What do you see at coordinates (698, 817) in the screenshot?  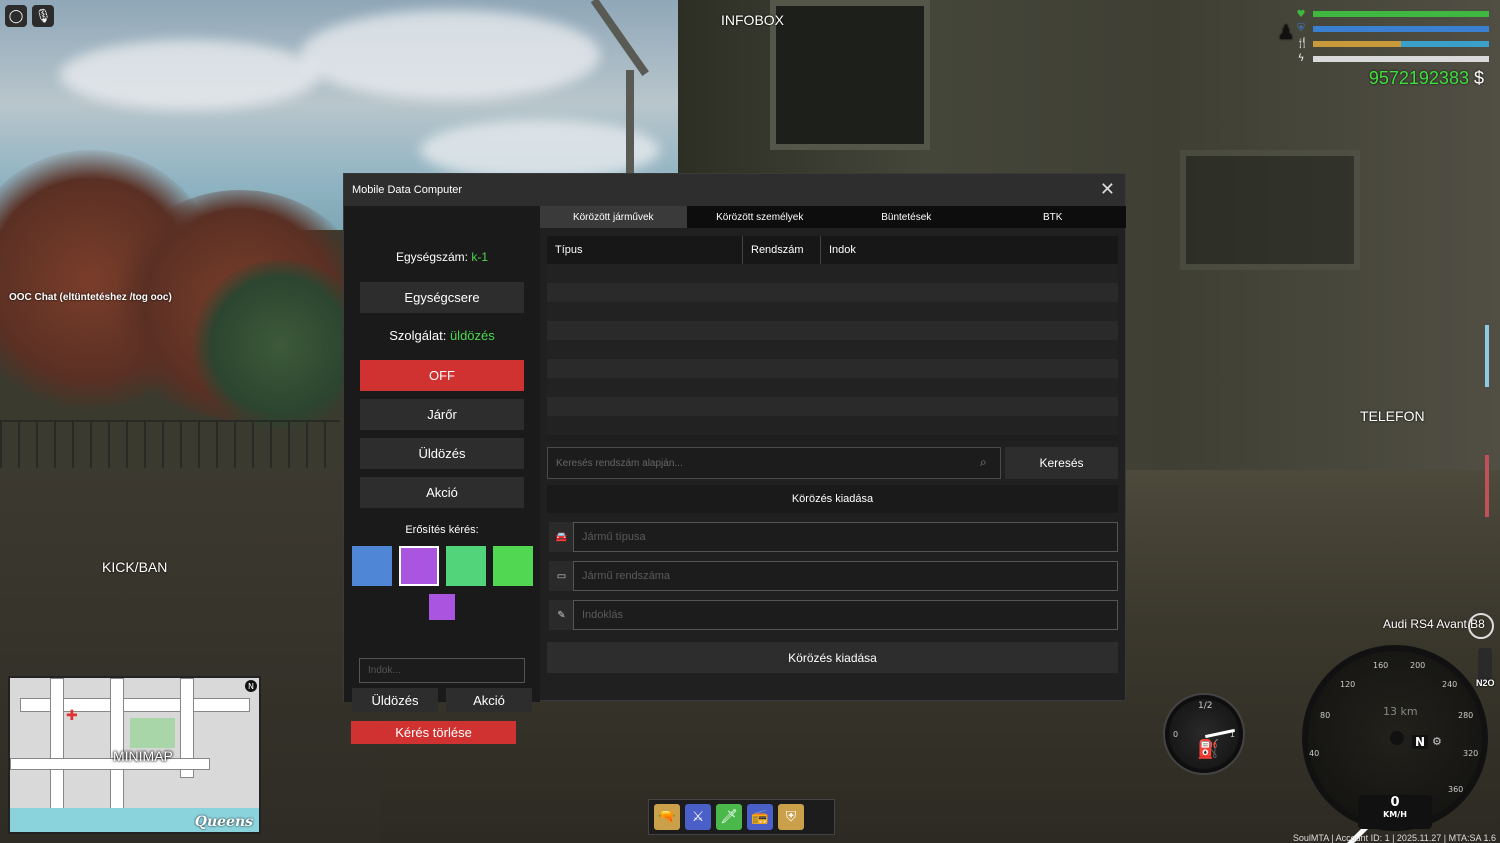 I see `rifle-icon: ⚔` at bounding box center [698, 817].